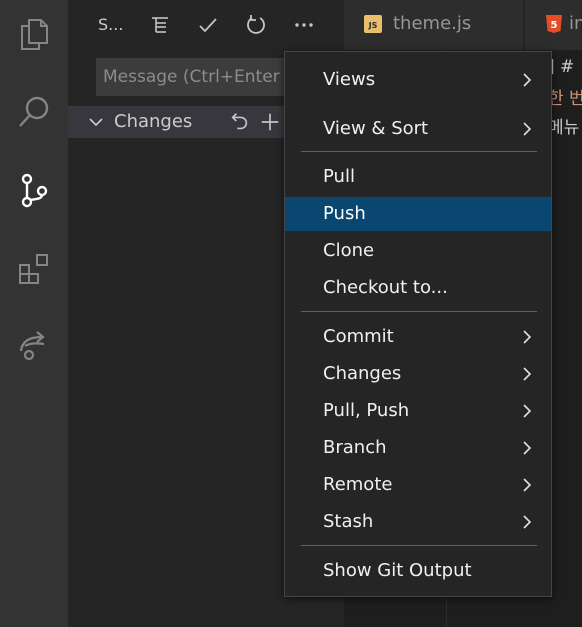  I want to click on javascript-file-icon: JS, so click(373, 24).